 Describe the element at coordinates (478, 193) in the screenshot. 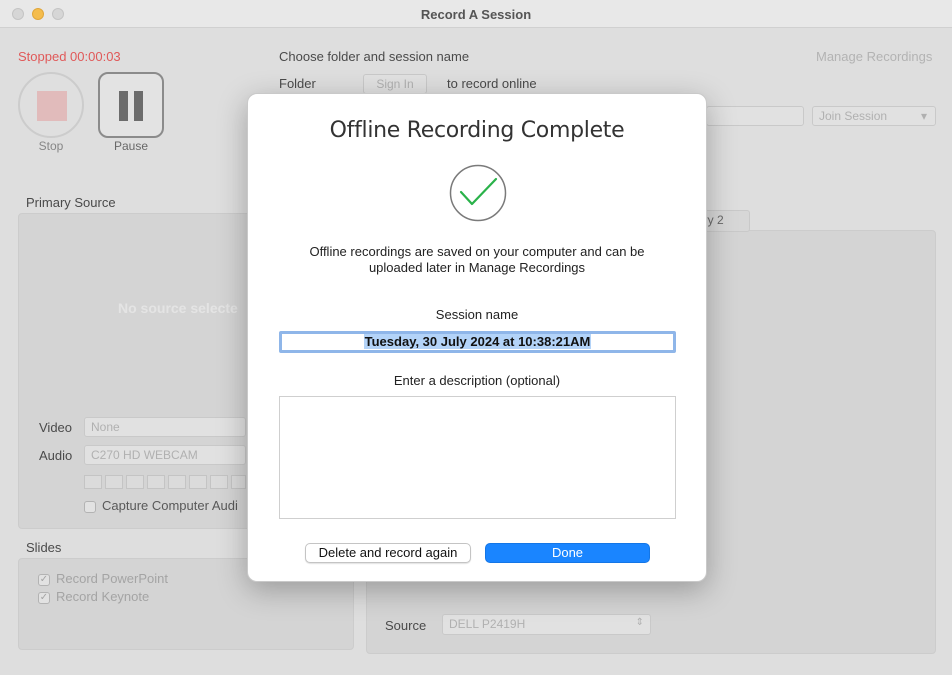

I see `checkmark-circle-icon` at that location.